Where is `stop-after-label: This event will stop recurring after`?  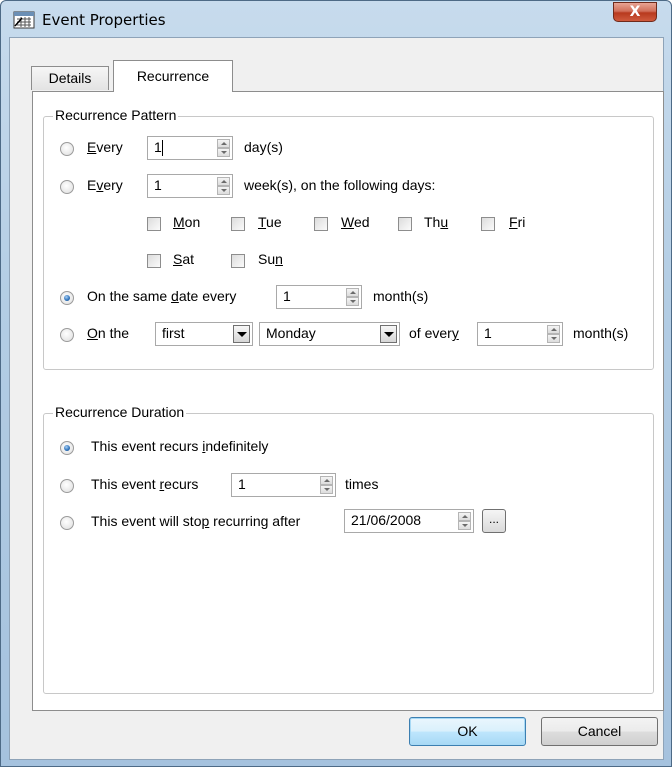 stop-after-label: This event will stop recurring after is located at coordinates (196, 521).